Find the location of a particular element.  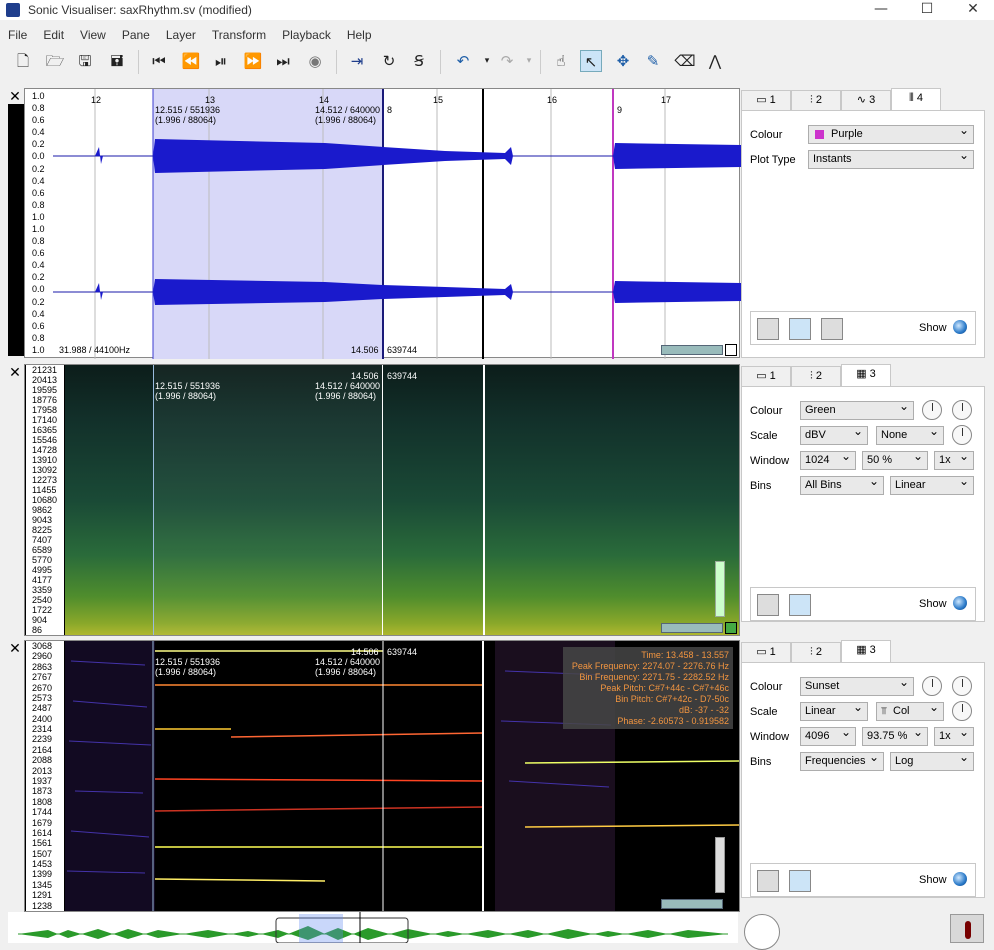

bins-dropdown: Frequencies is located at coordinates (842, 760).